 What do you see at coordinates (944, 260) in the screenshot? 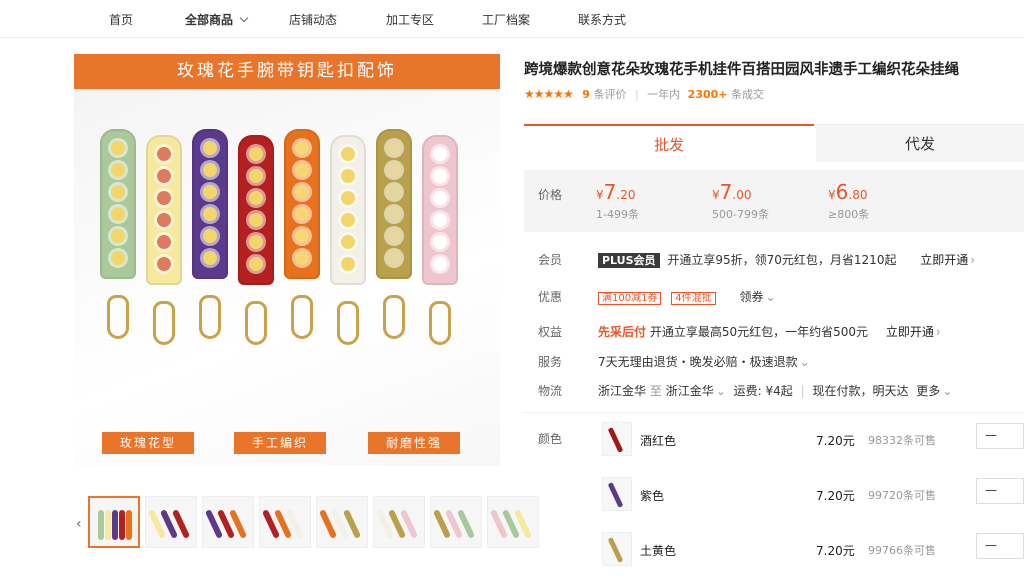
I see `member-open-link: 立即开通` at bounding box center [944, 260].